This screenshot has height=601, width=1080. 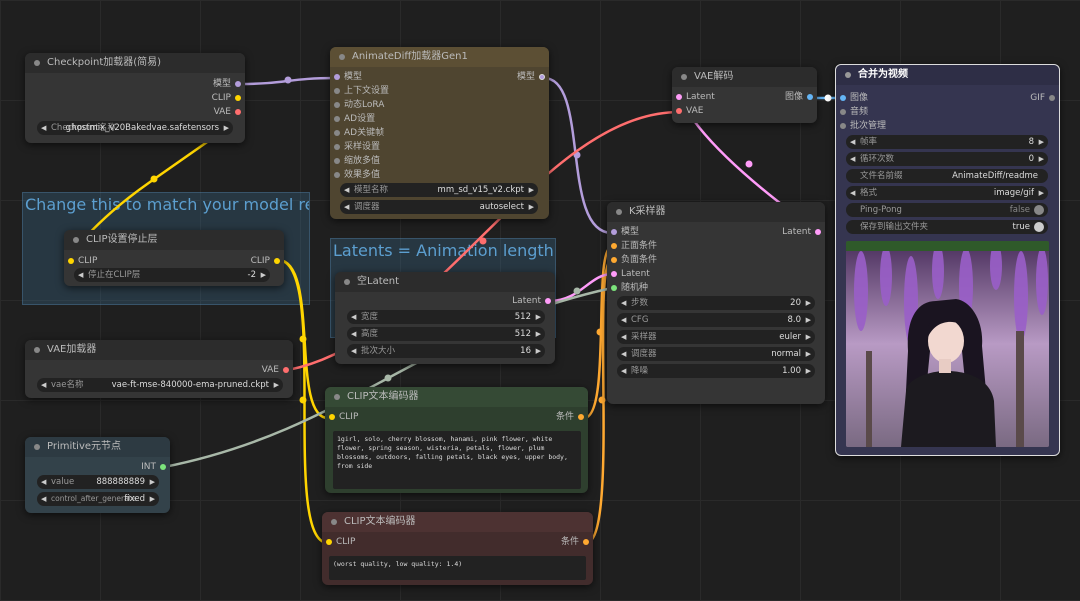 I want to click on input-sample-settings: 采样设置, so click(x=355, y=147).